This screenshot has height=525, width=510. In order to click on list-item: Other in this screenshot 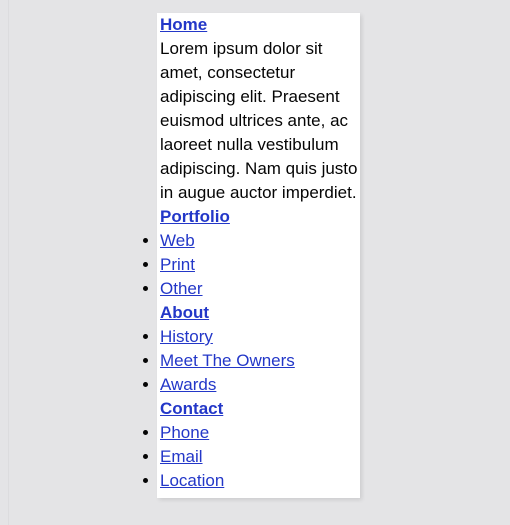, I will do `click(259, 289)`.